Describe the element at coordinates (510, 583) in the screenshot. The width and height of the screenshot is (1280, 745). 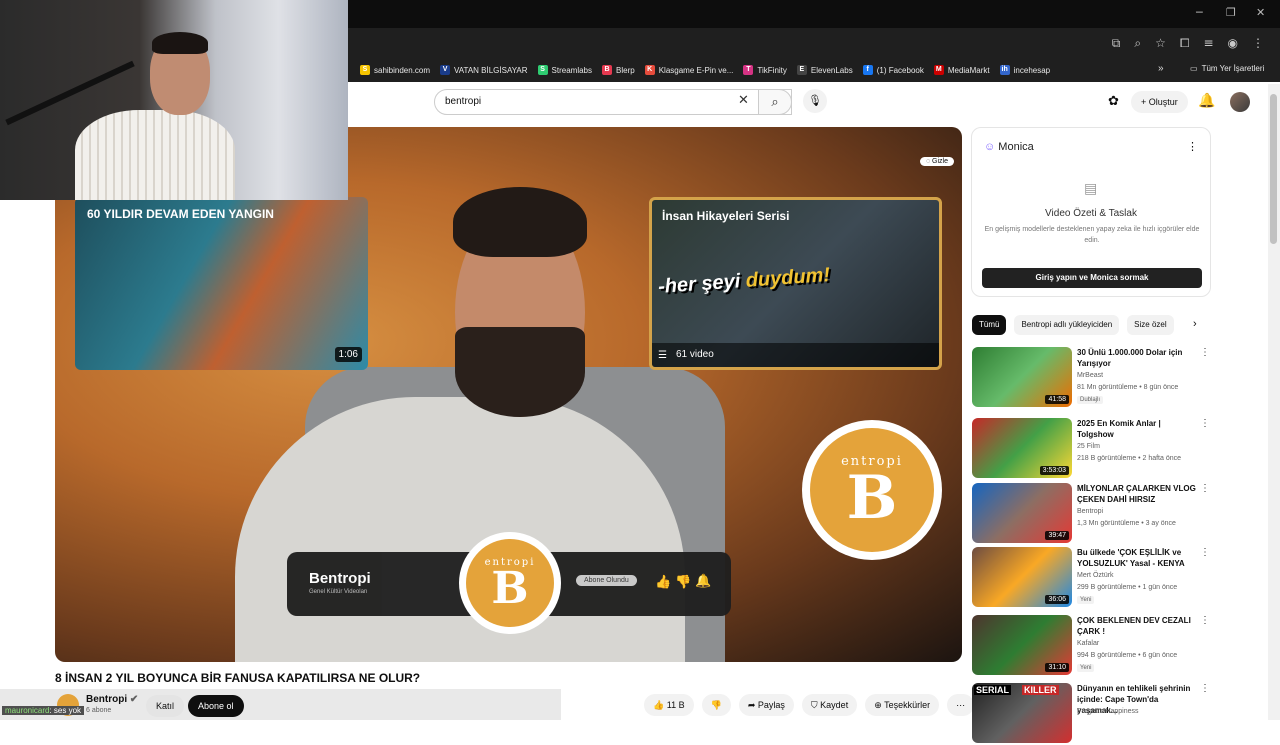
I see `channel-logo-small: entropi B` at that location.